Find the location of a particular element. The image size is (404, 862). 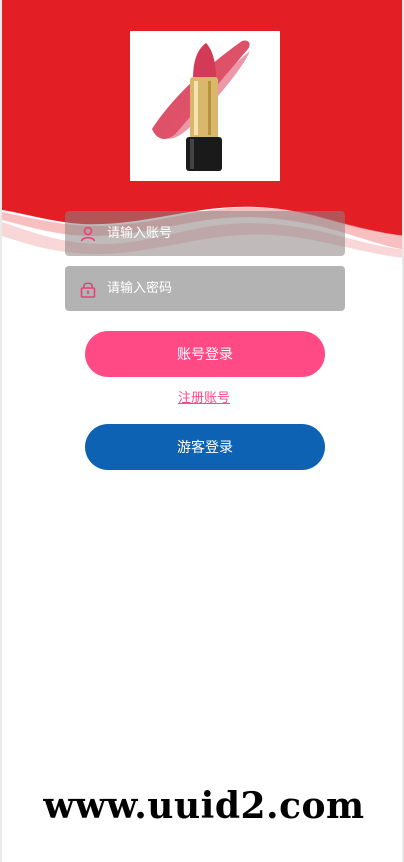

account-field is located at coordinates (205, 233).